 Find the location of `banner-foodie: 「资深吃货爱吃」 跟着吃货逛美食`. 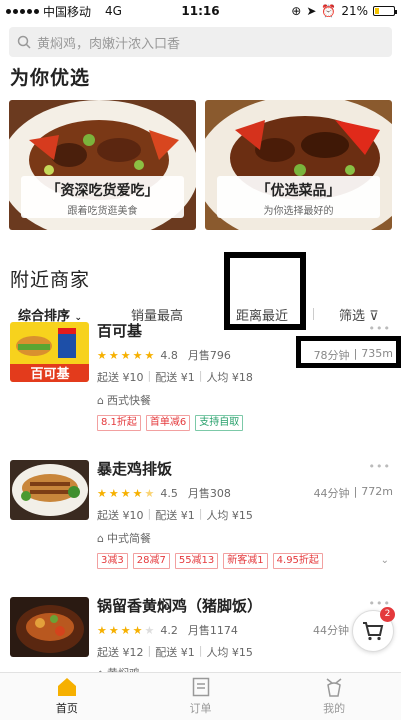

banner-foodie: 「资深吃货爱吃」 跟着吃货逛美食 is located at coordinates (102, 165).